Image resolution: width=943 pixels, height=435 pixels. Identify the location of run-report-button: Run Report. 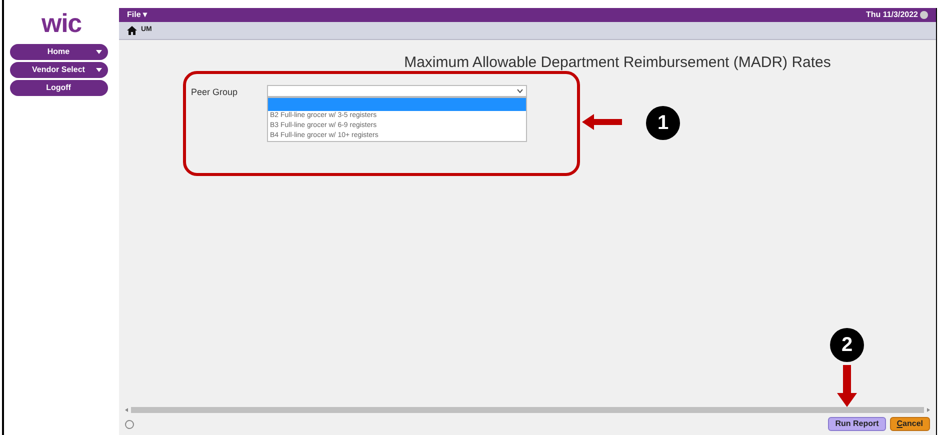
(857, 424).